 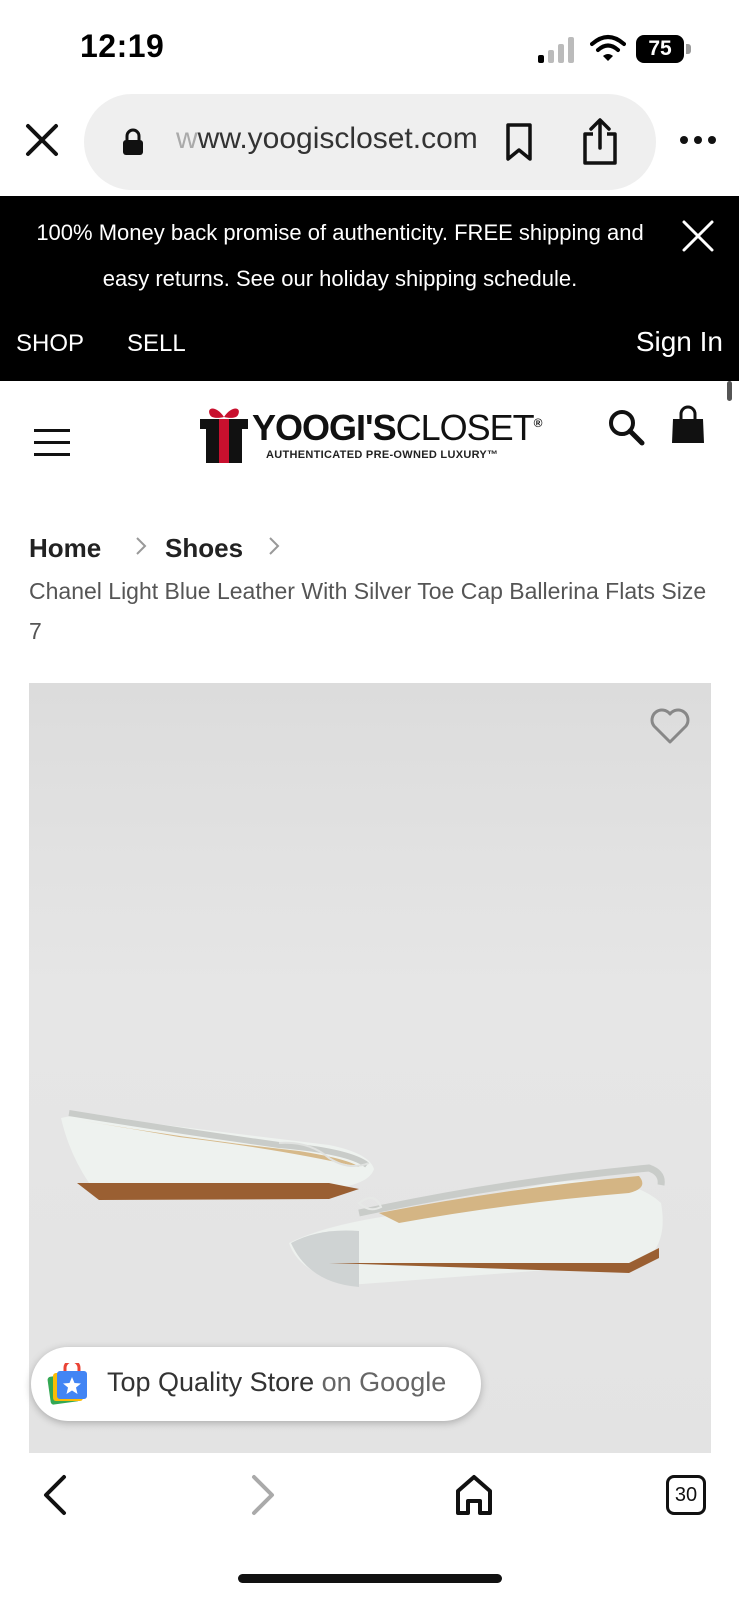 I want to click on lock-icon, so click(x=133, y=141).